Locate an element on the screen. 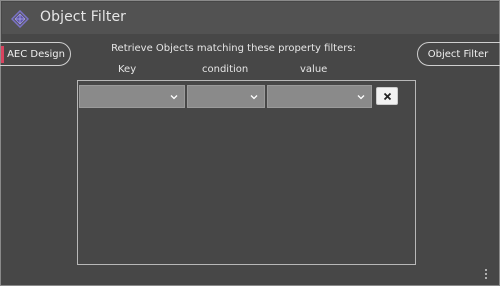  column-header-value: value is located at coordinates (314, 69).